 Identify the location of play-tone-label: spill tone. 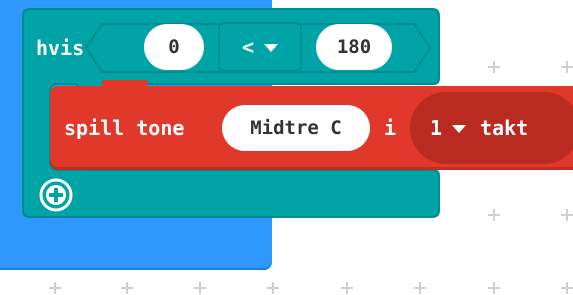
(124, 128).